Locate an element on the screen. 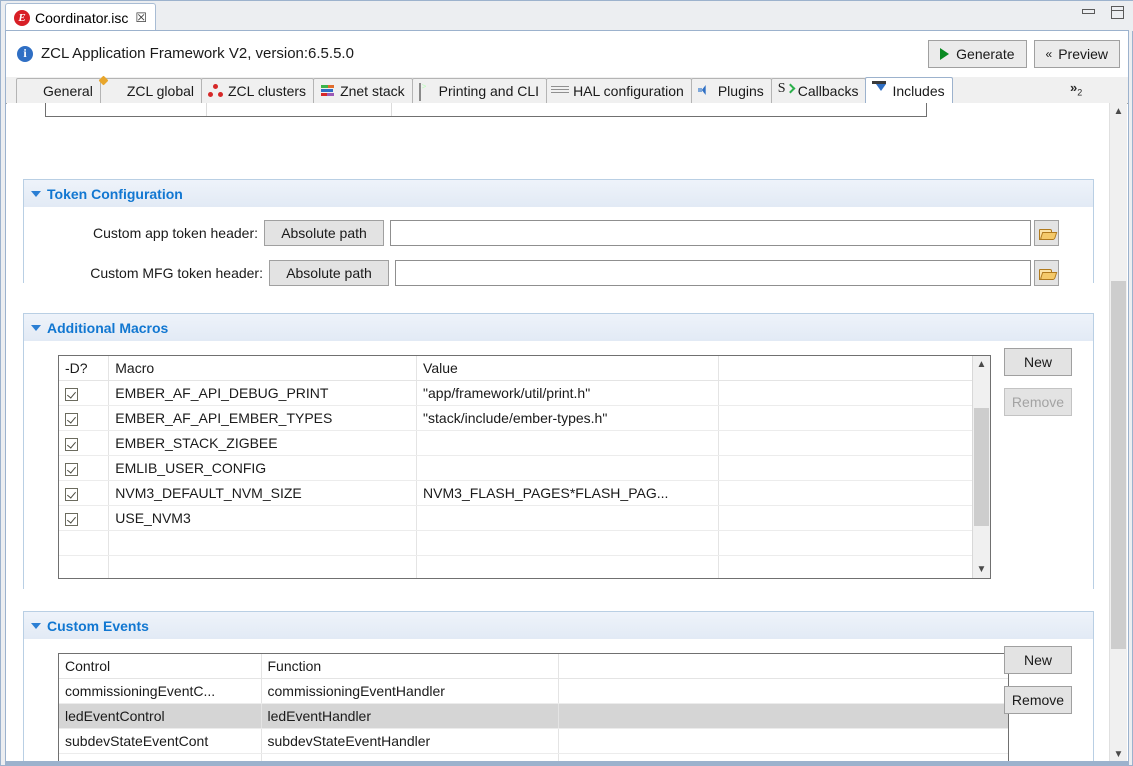 The image size is (1133, 766). custom-mfg-token-browse-button is located at coordinates (1046, 273).